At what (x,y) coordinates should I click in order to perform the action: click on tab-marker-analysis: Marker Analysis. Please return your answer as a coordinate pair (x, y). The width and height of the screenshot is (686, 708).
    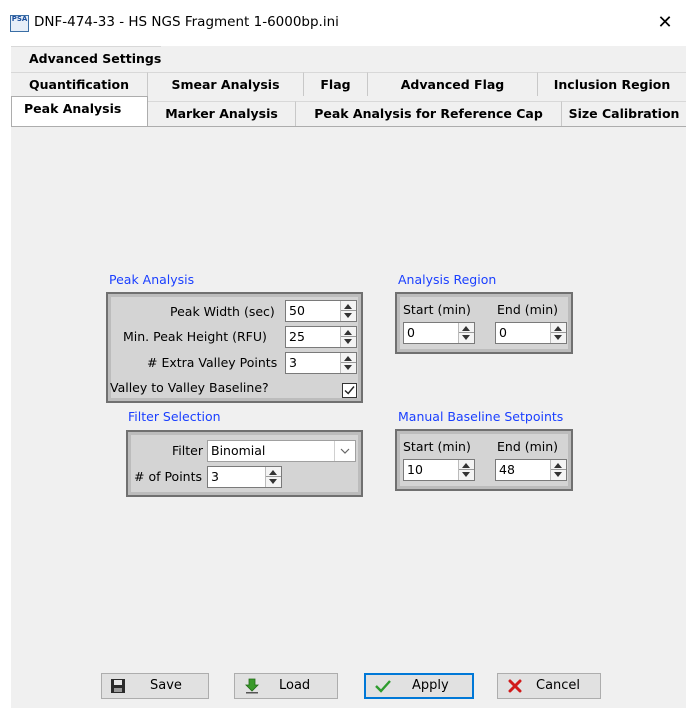
    Looking at the image, I should click on (222, 113).